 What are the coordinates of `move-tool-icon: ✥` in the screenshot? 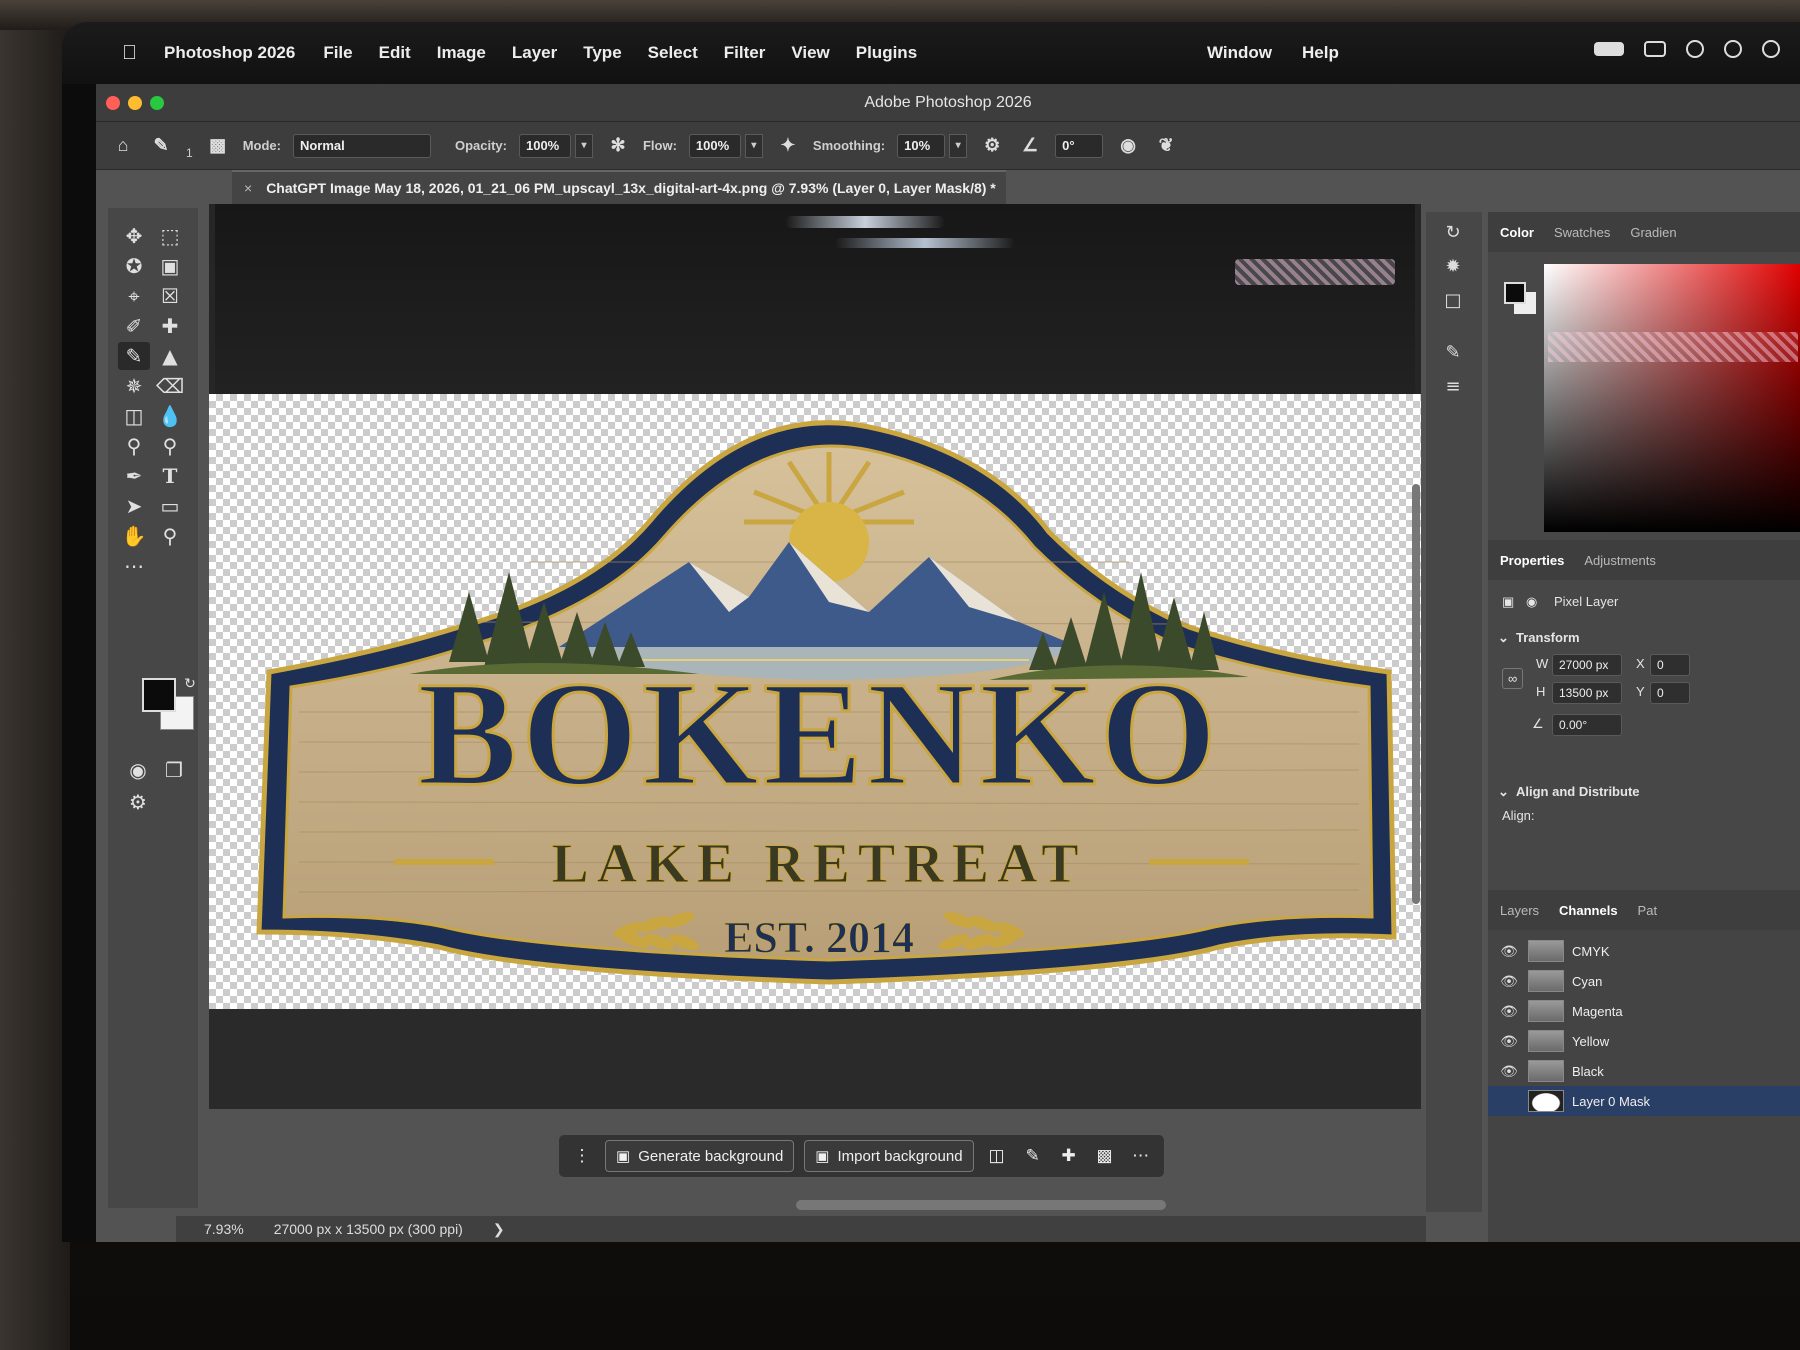 It's located at (134, 236).